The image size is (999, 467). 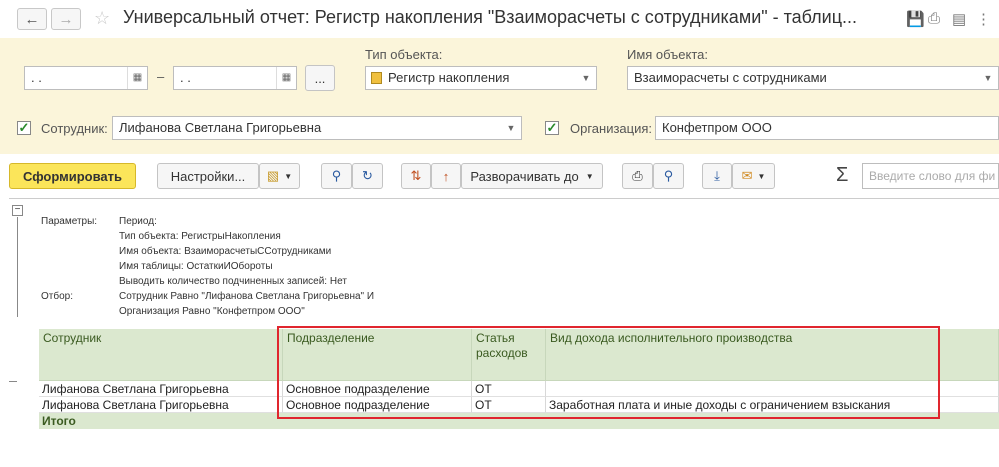 I want to click on star-icon: ☆, so click(x=102, y=18).